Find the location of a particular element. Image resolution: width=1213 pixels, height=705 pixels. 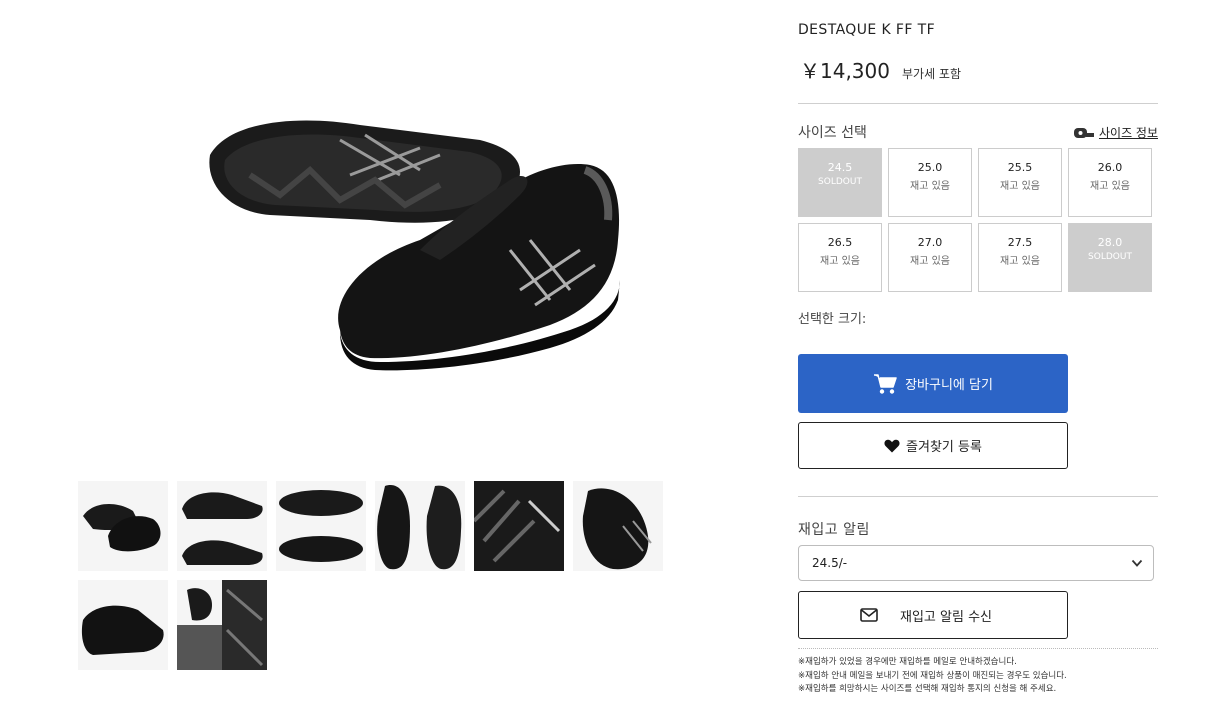

size-option-27-0: 27.0 재고 있음 is located at coordinates (930, 257).